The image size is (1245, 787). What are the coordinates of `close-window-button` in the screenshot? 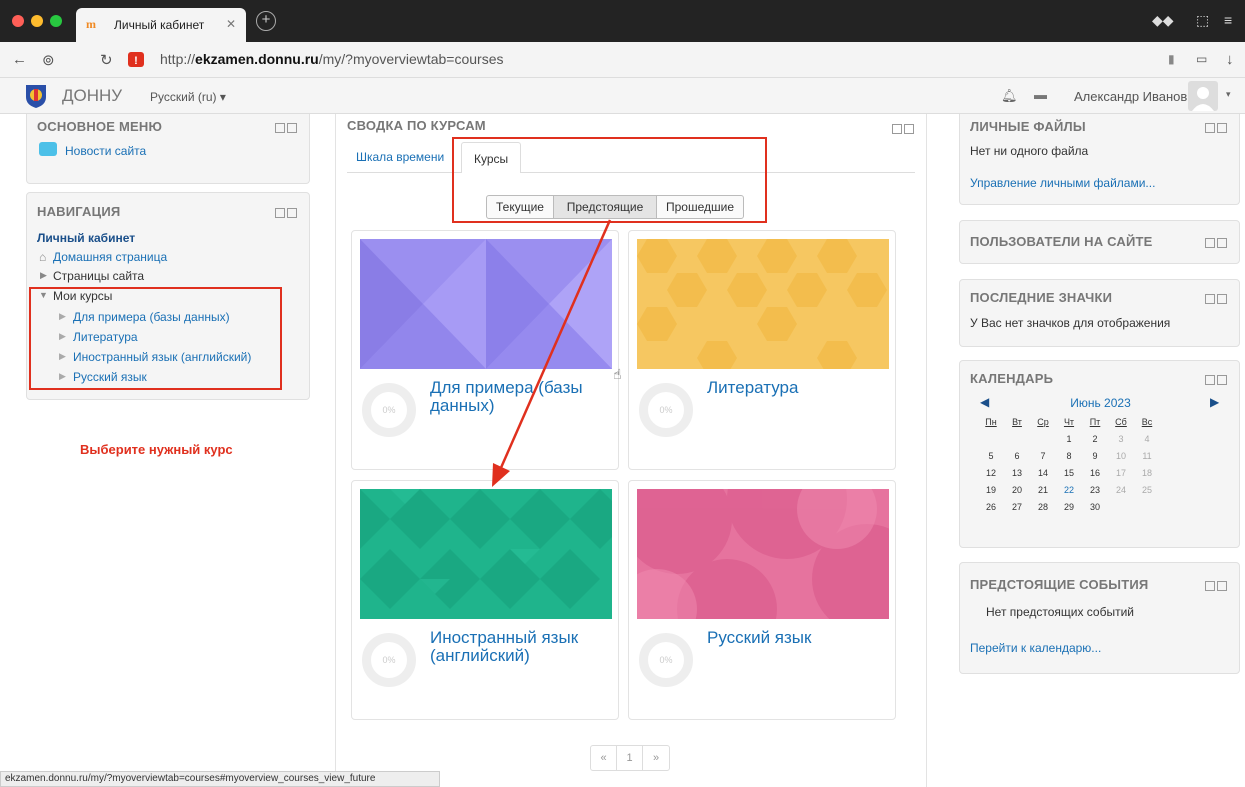 It's located at (18, 21).